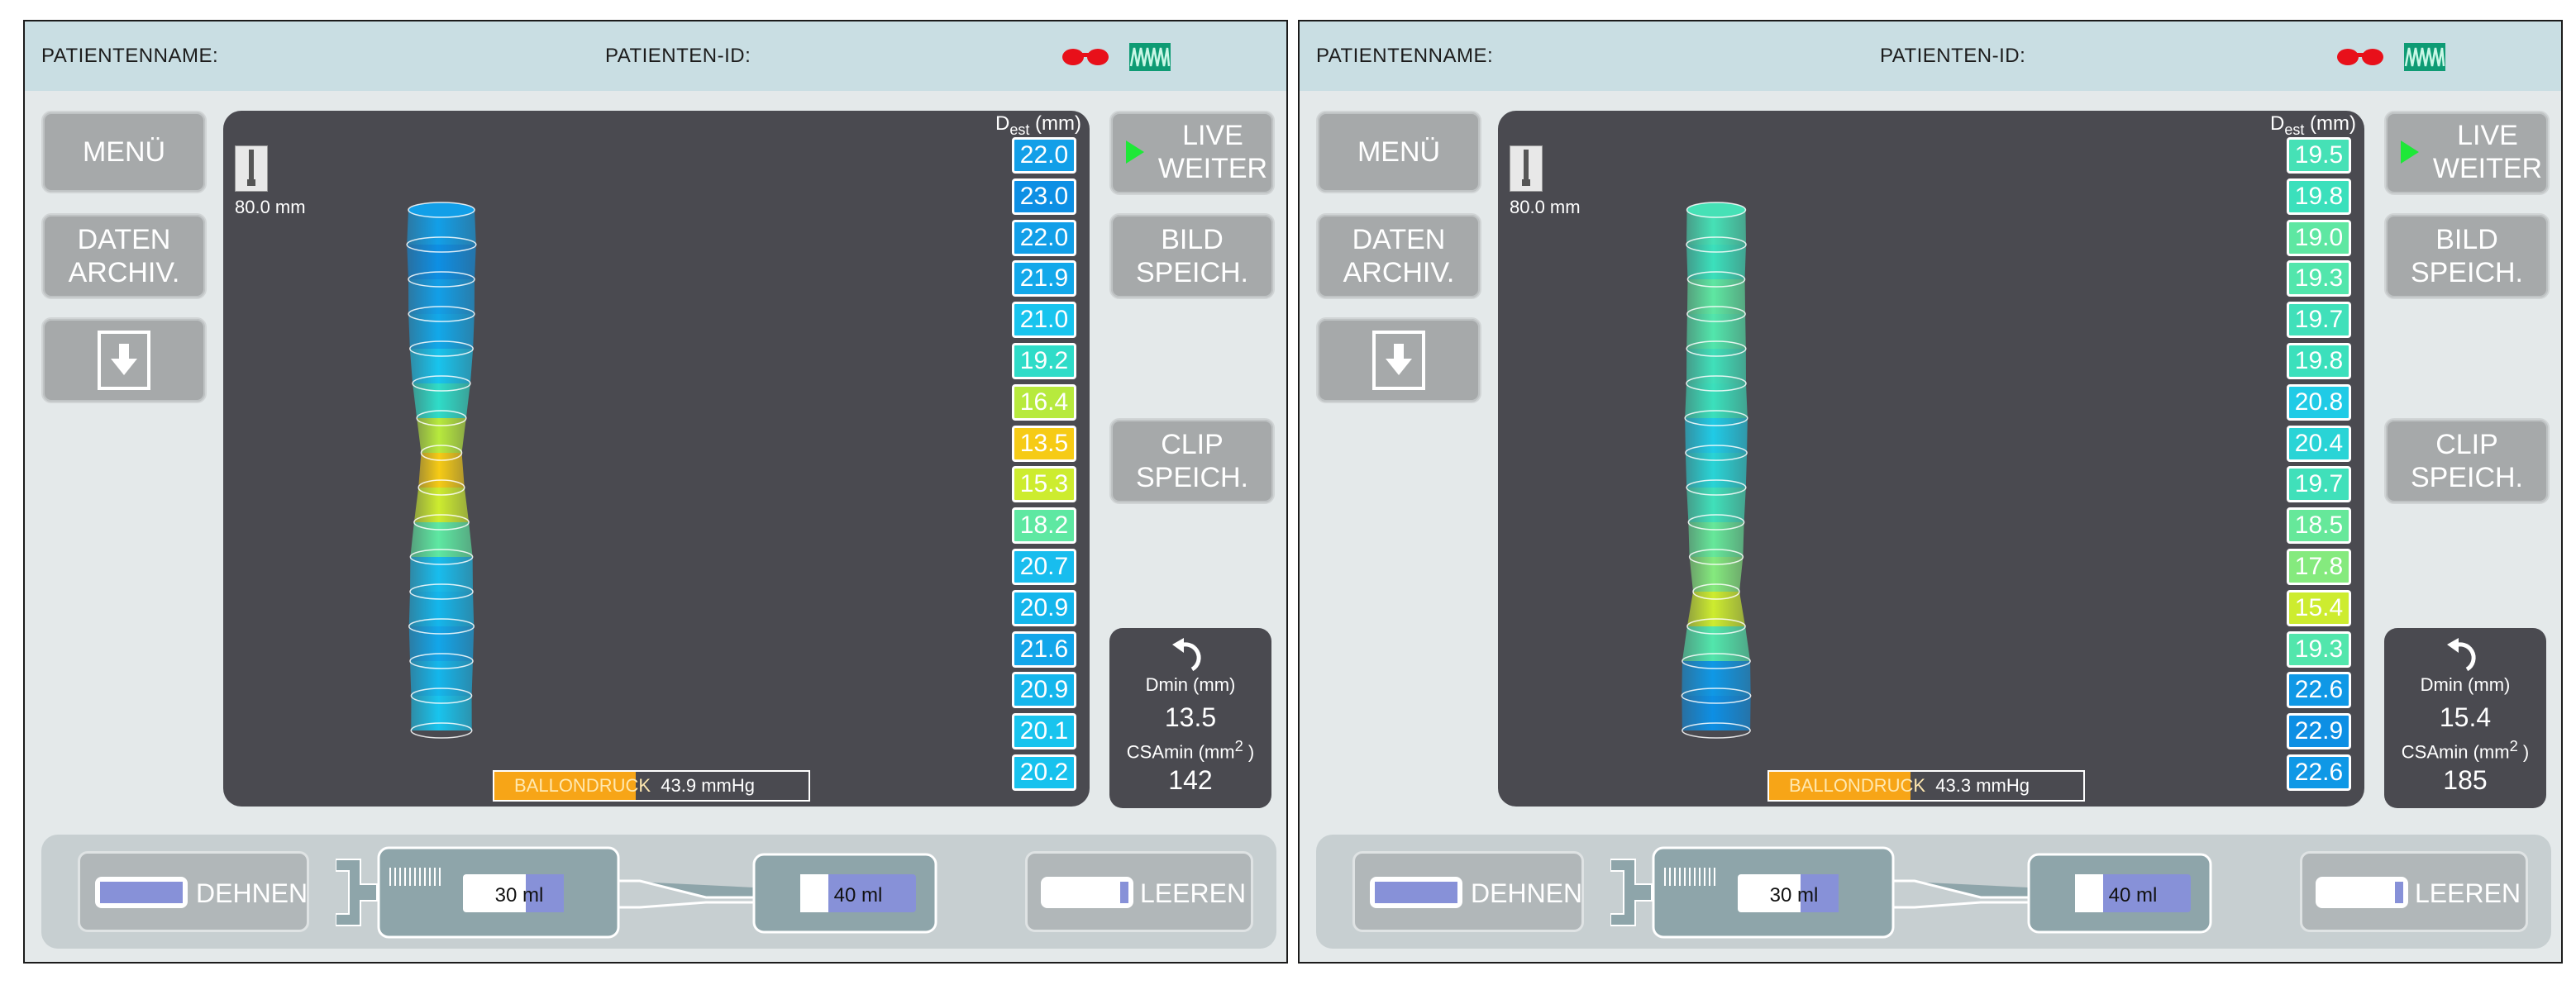  What do you see at coordinates (2319, 402) in the screenshot?
I see `diameter-cell: 20.8` at bounding box center [2319, 402].